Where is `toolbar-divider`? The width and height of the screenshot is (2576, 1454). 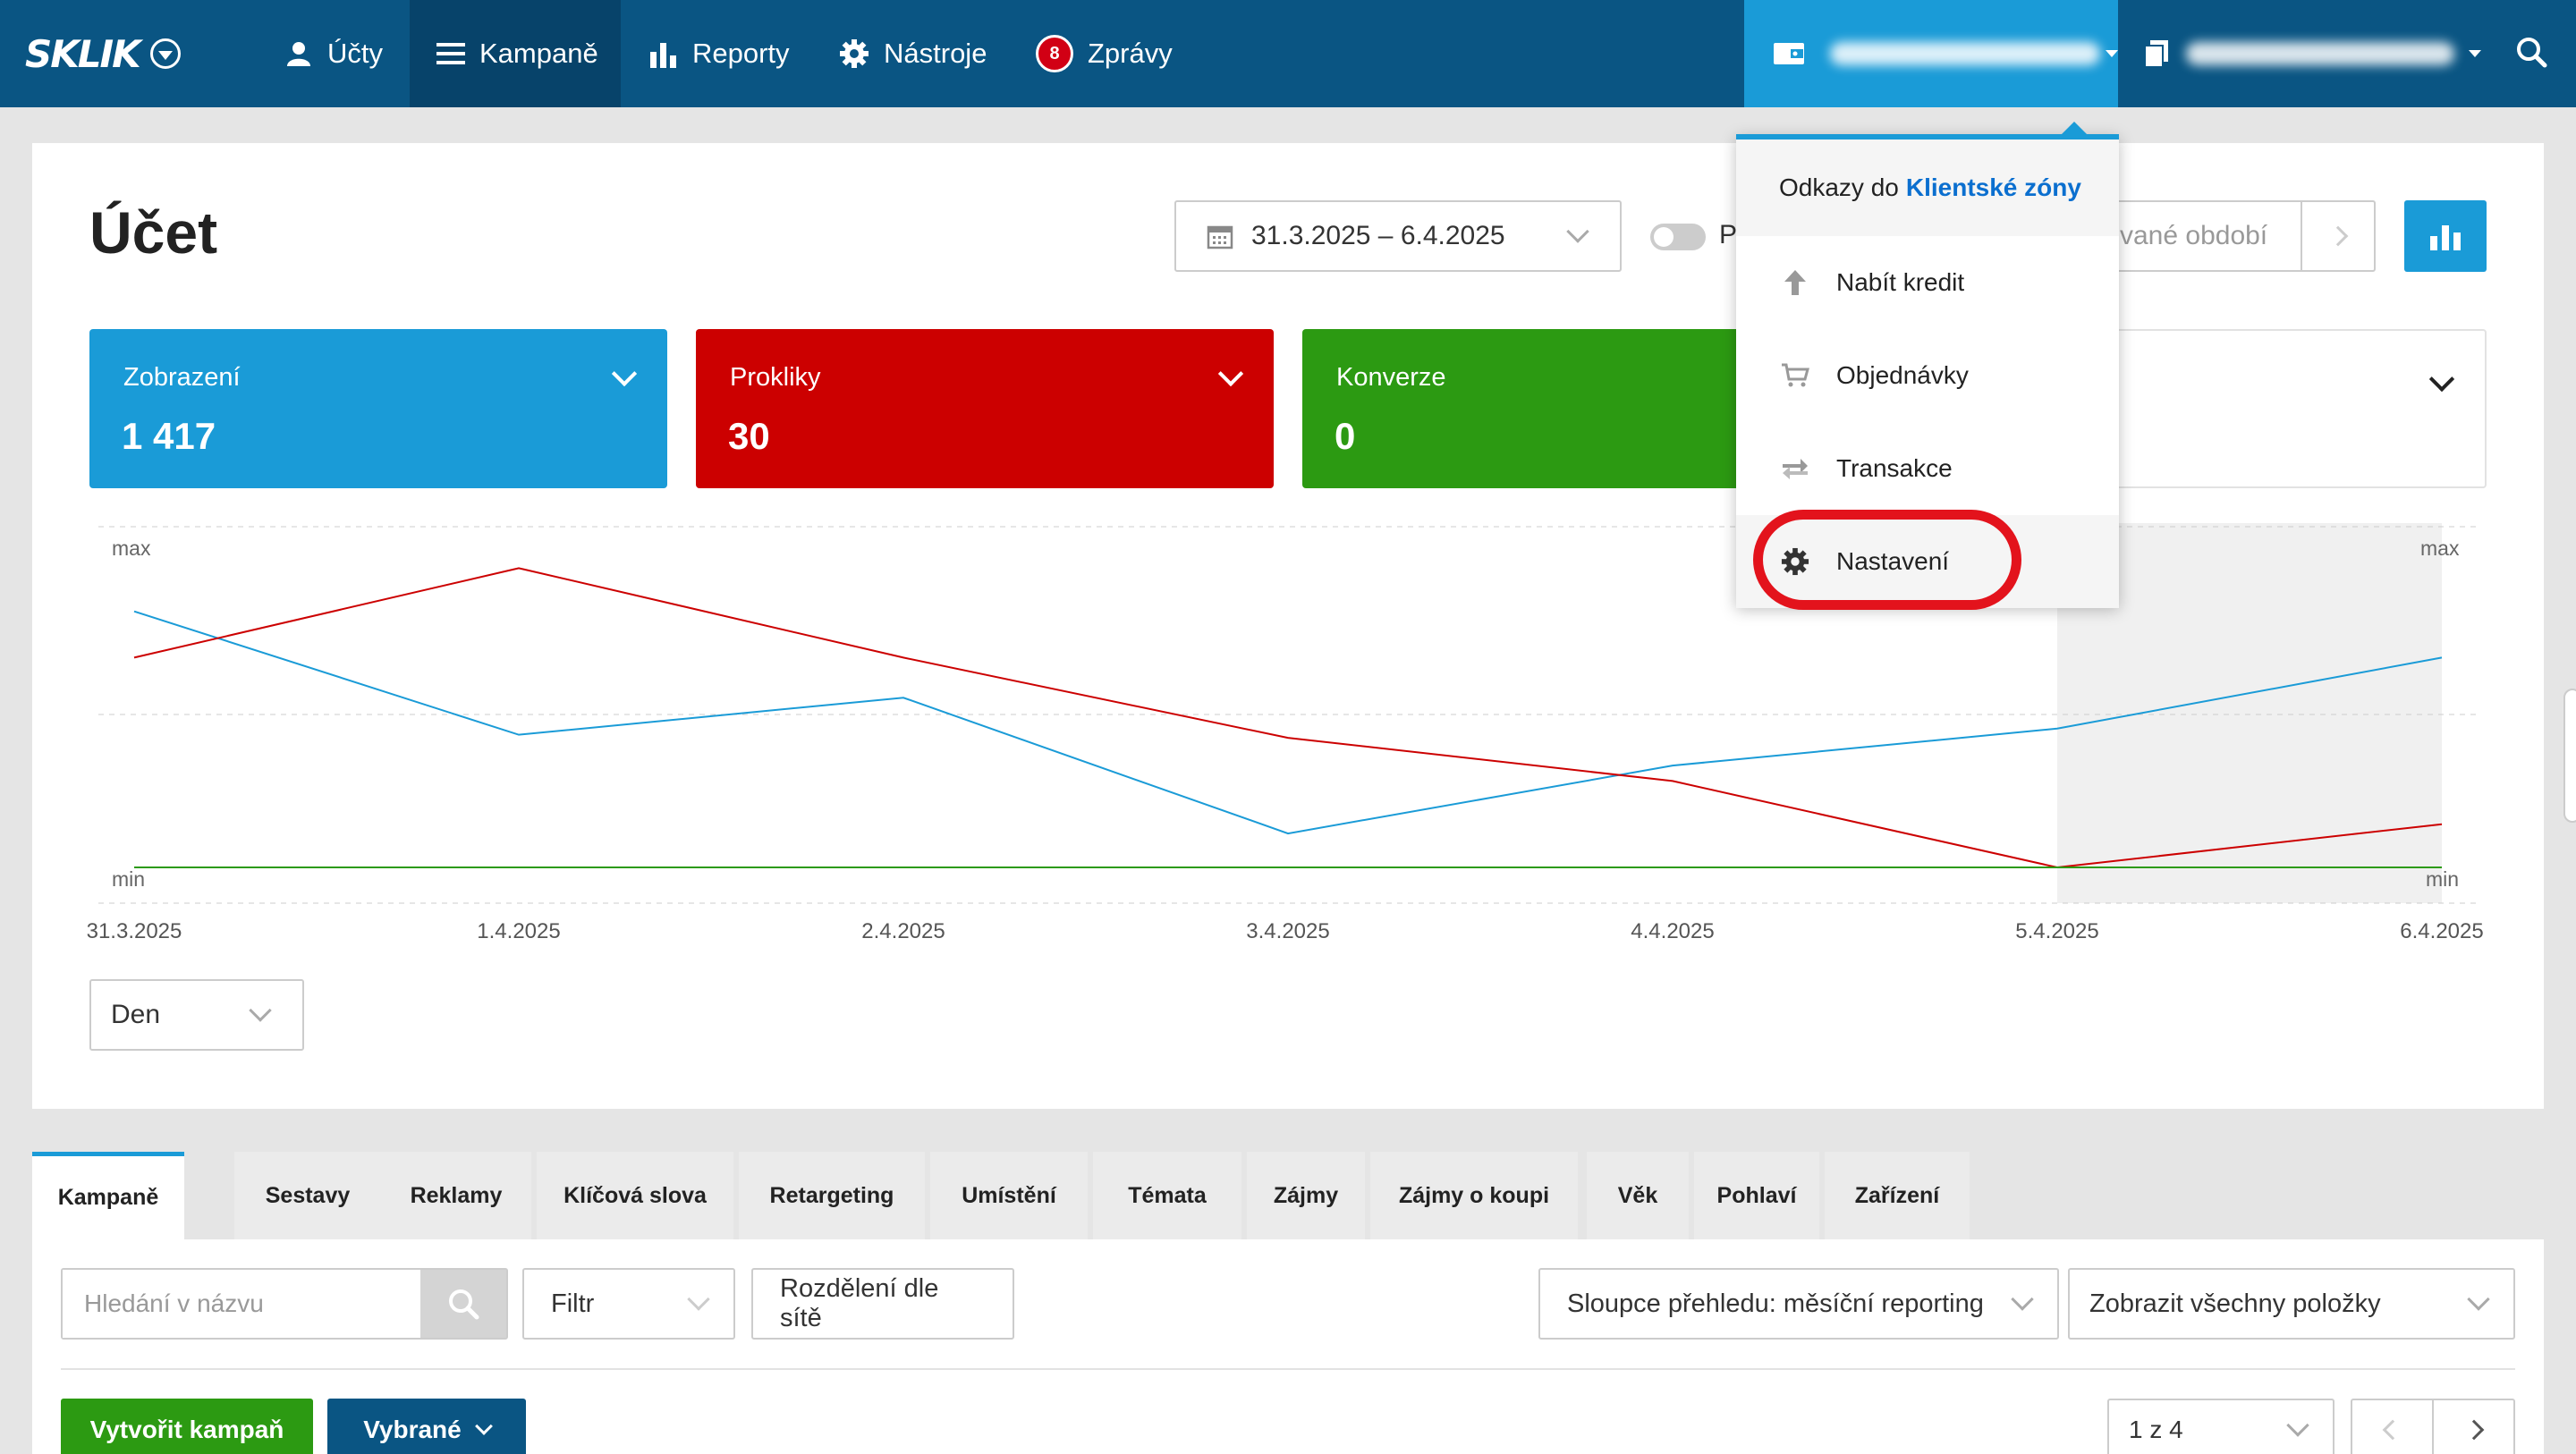 toolbar-divider is located at coordinates (1288, 1369).